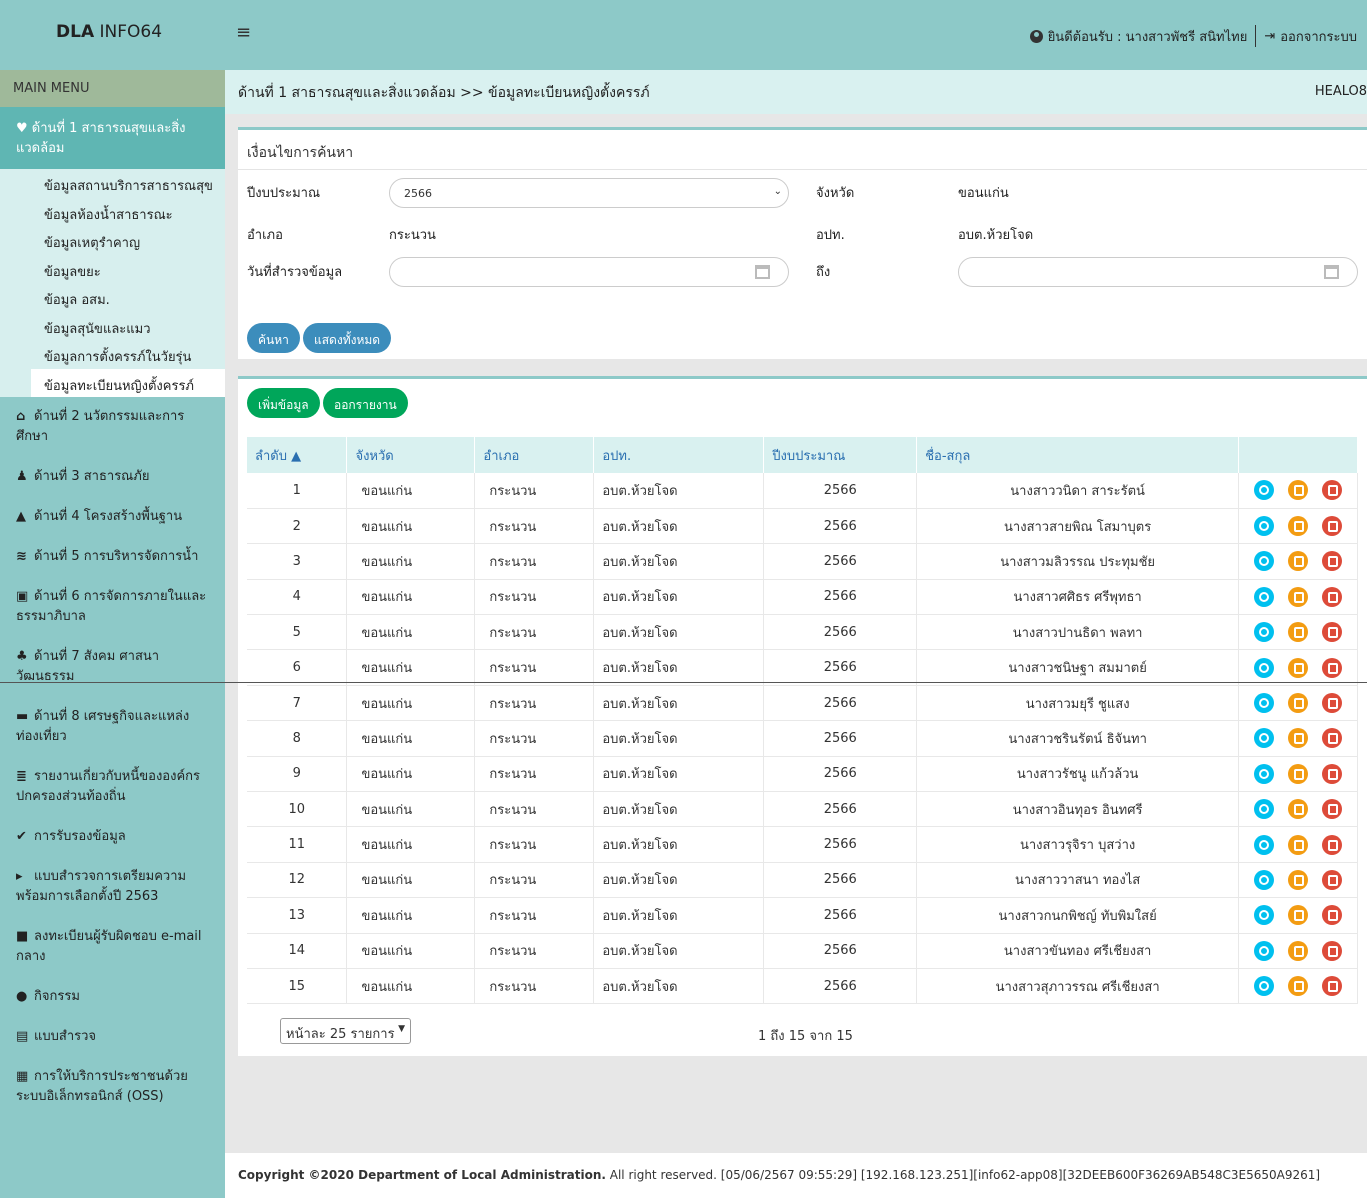  I want to click on year-select: 2566 ⌄, so click(589, 193).